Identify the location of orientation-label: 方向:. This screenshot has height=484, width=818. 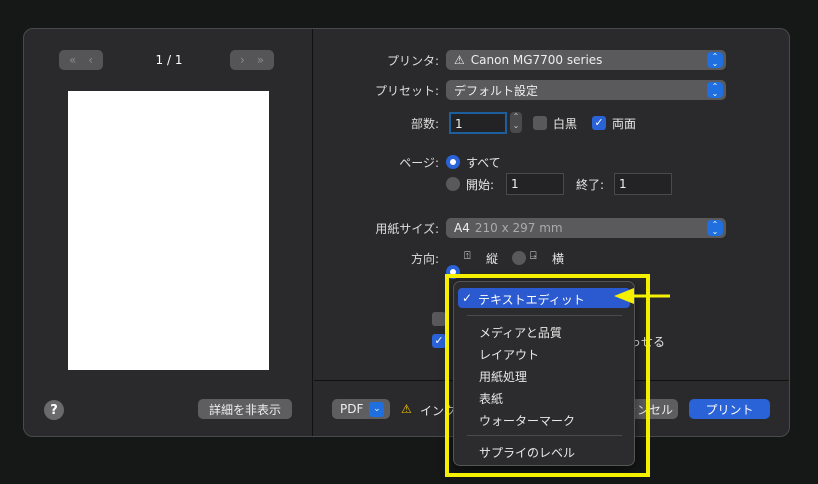
(424, 259).